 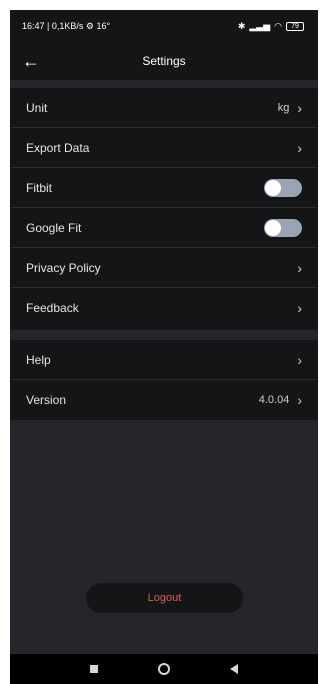 I want to click on wifi-icon: ◠, so click(x=278, y=25).